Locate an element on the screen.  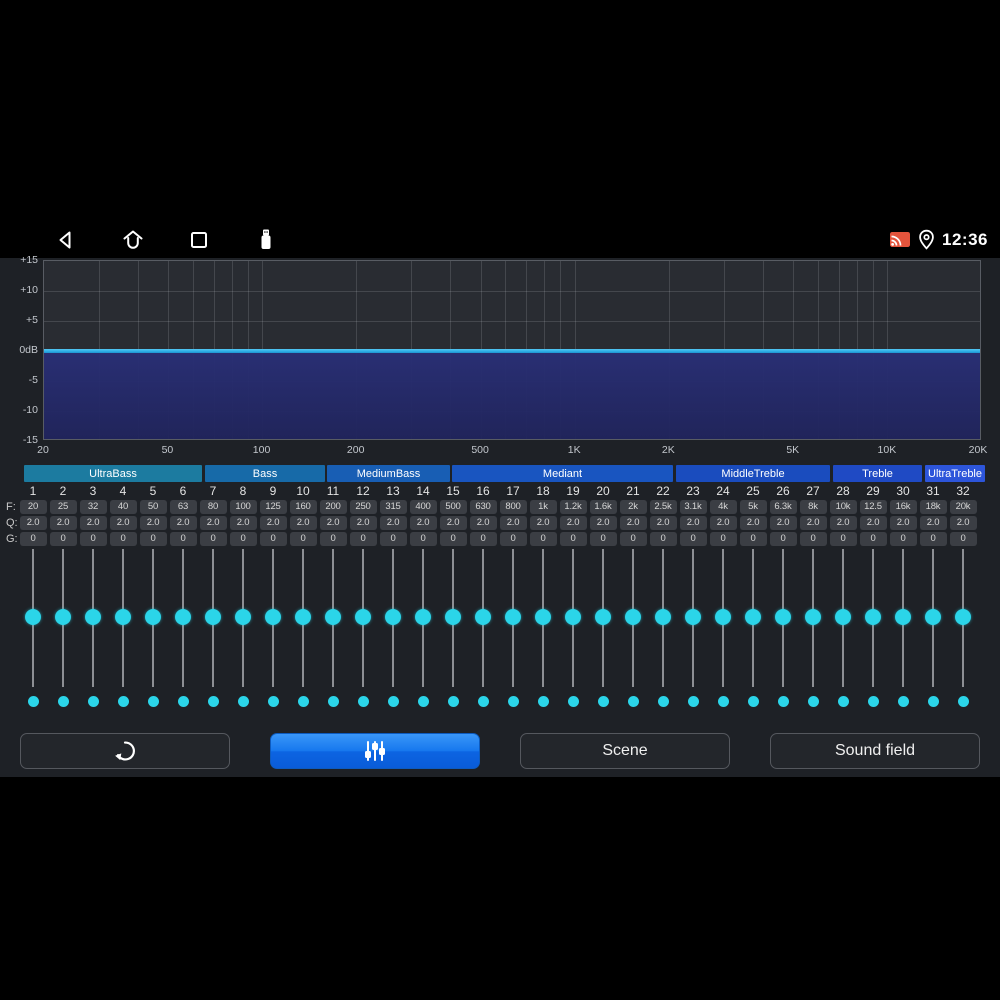
frequency-value: 3.1k is located at coordinates (693, 507).